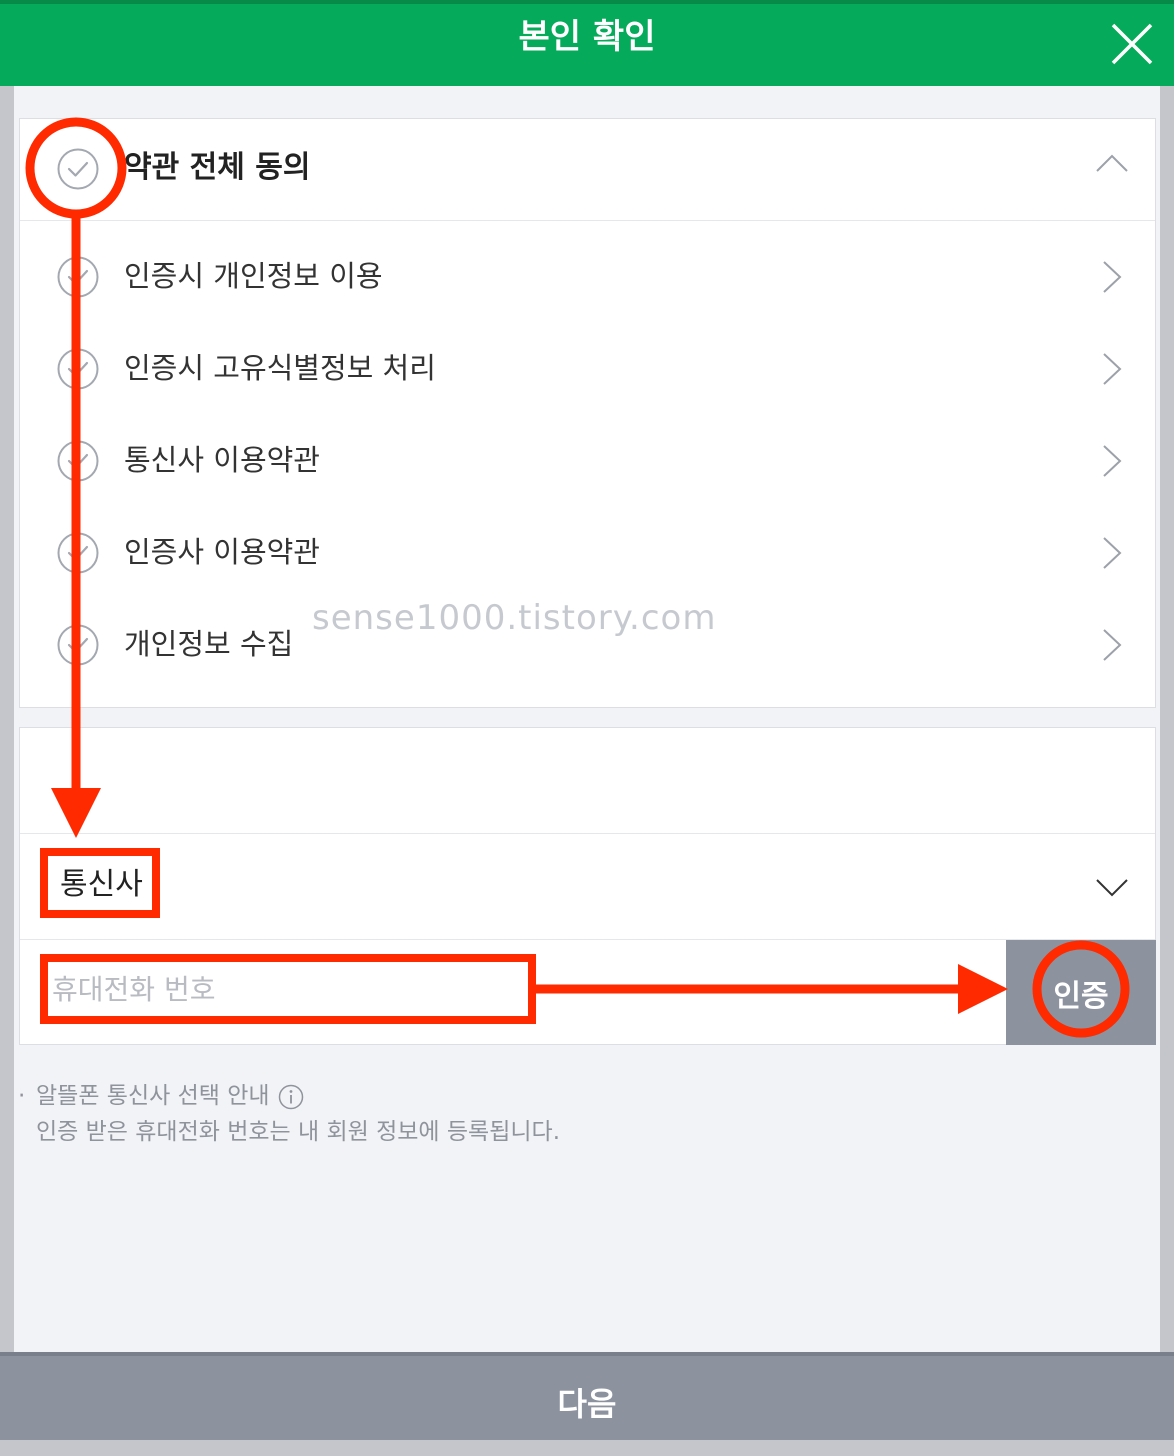 Image resolution: width=1174 pixels, height=1456 pixels. Describe the element at coordinates (587, 1396) in the screenshot. I see `next-button: 다음` at that location.